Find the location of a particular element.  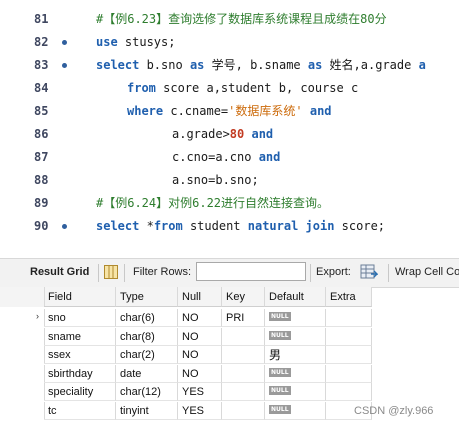

line-number: 84 is located at coordinates (41, 88).